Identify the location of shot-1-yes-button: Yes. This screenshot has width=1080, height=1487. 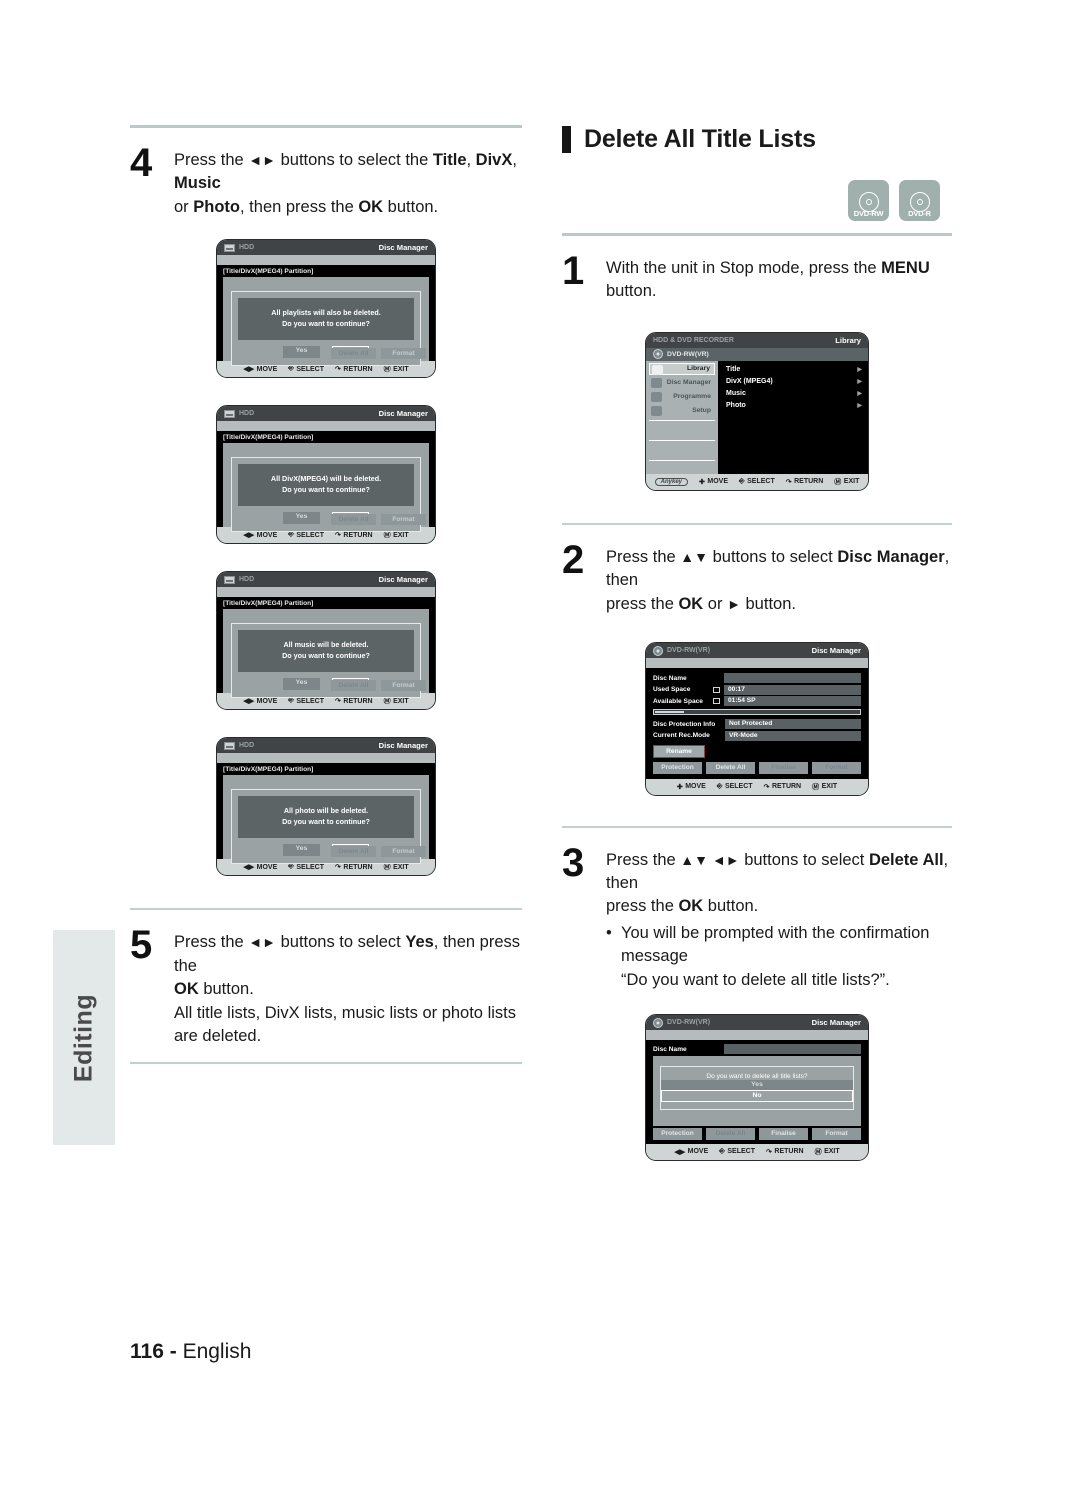
(301, 351).